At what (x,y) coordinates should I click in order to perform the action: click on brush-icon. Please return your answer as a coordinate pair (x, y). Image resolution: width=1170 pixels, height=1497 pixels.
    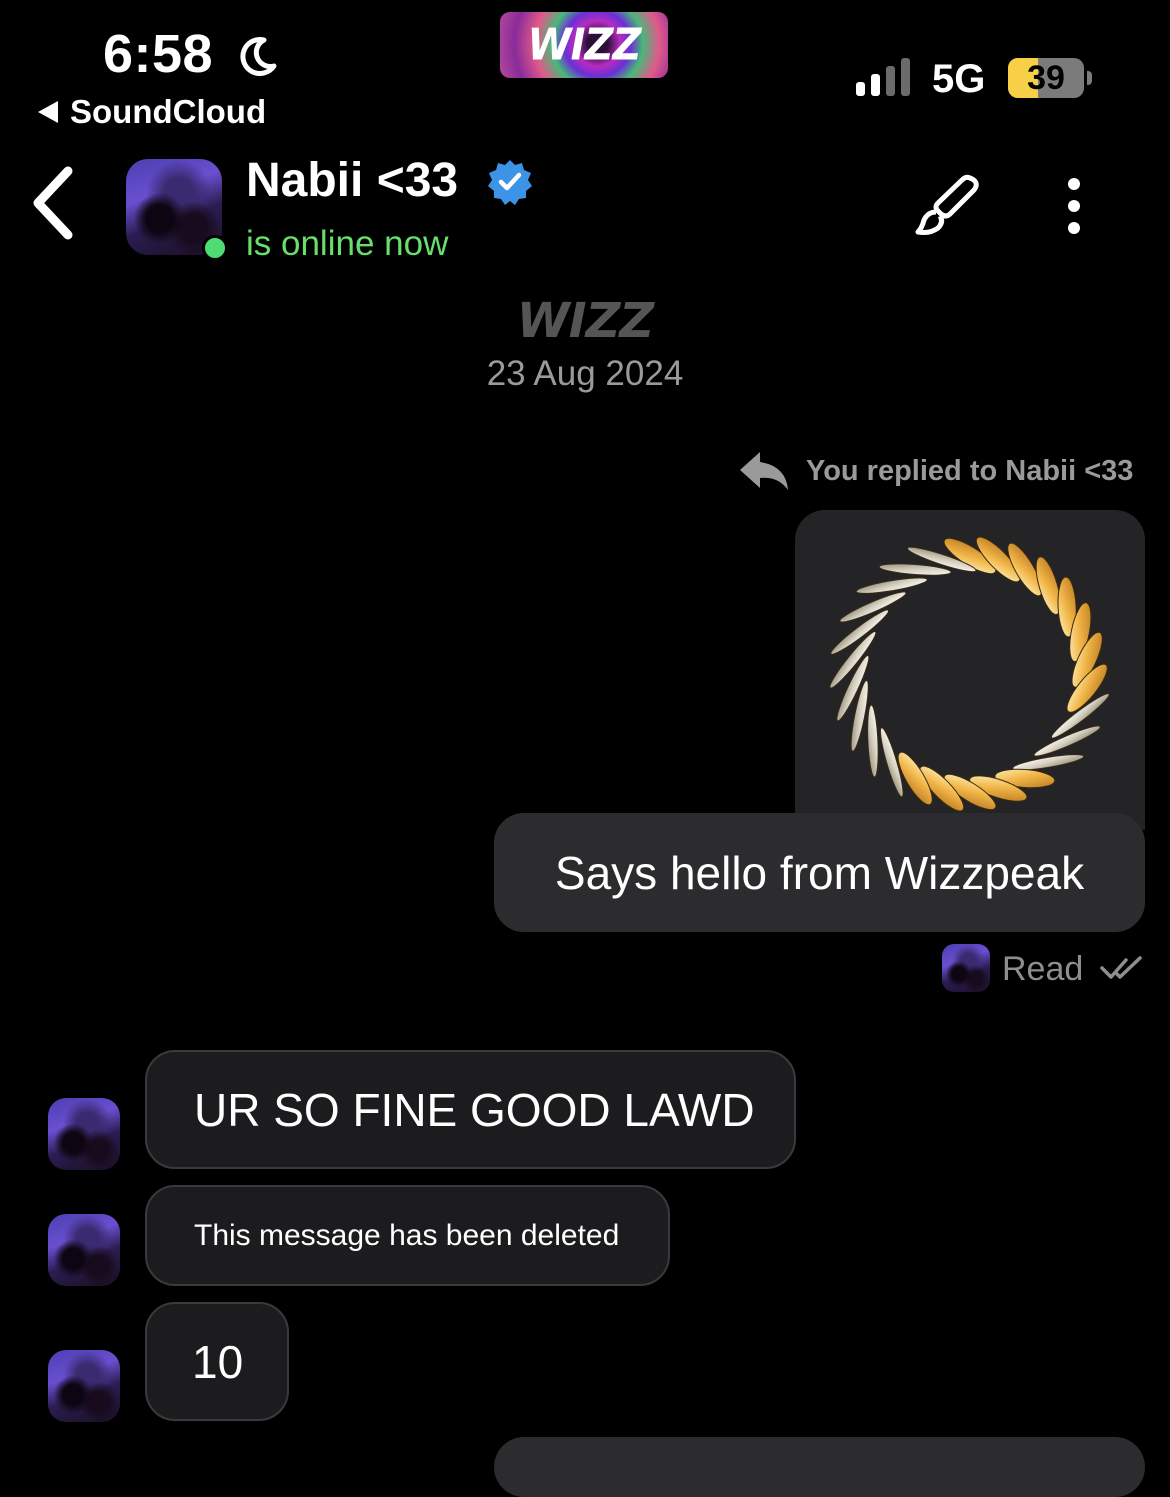
    Looking at the image, I should click on (948, 206).